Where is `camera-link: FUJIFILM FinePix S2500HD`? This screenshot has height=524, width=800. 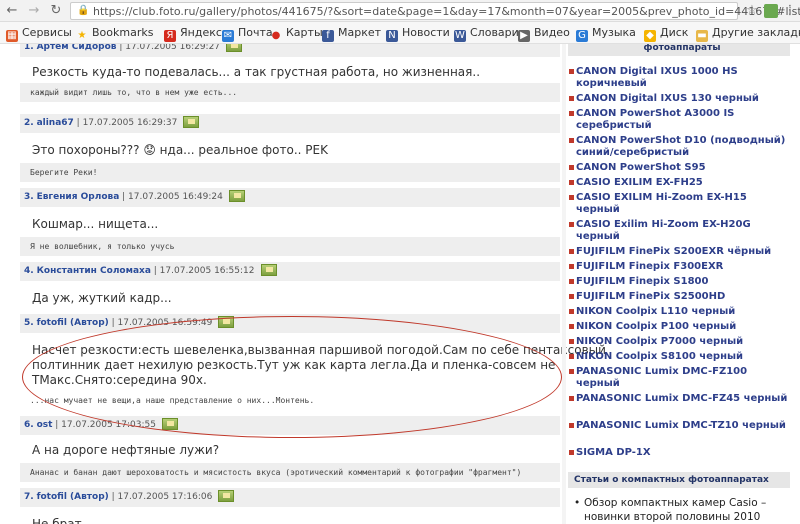 camera-link: FUJIFILM FinePix S2500HD is located at coordinates (679, 297).